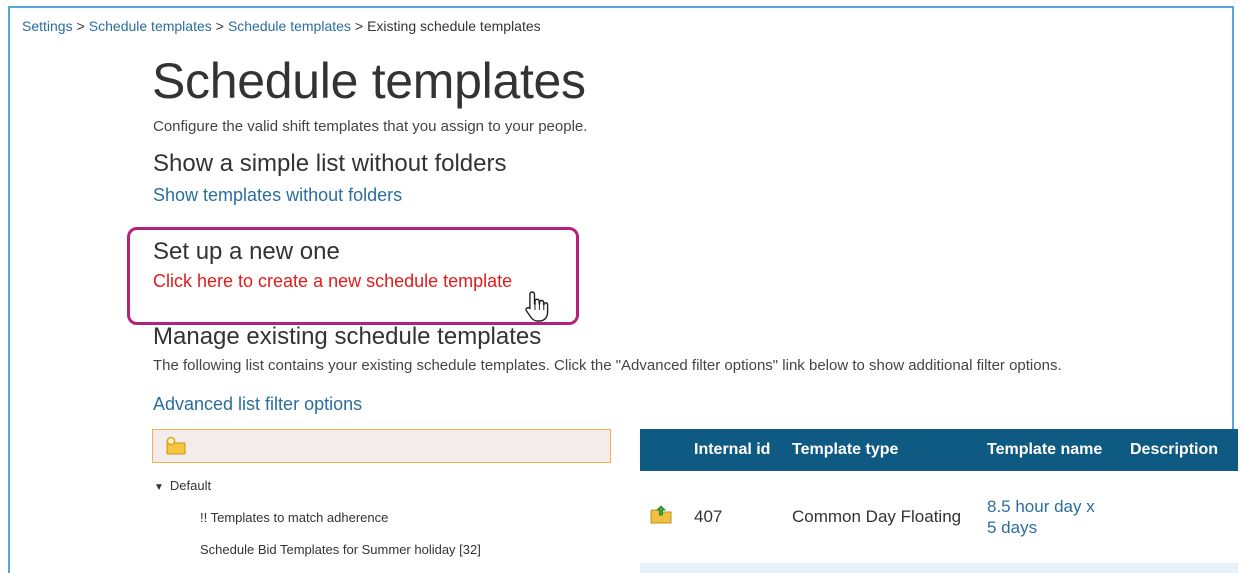 This screenshot has height=573, width=1242. I want to click on tree-node-default: ▼ Default, so click(182, 485).